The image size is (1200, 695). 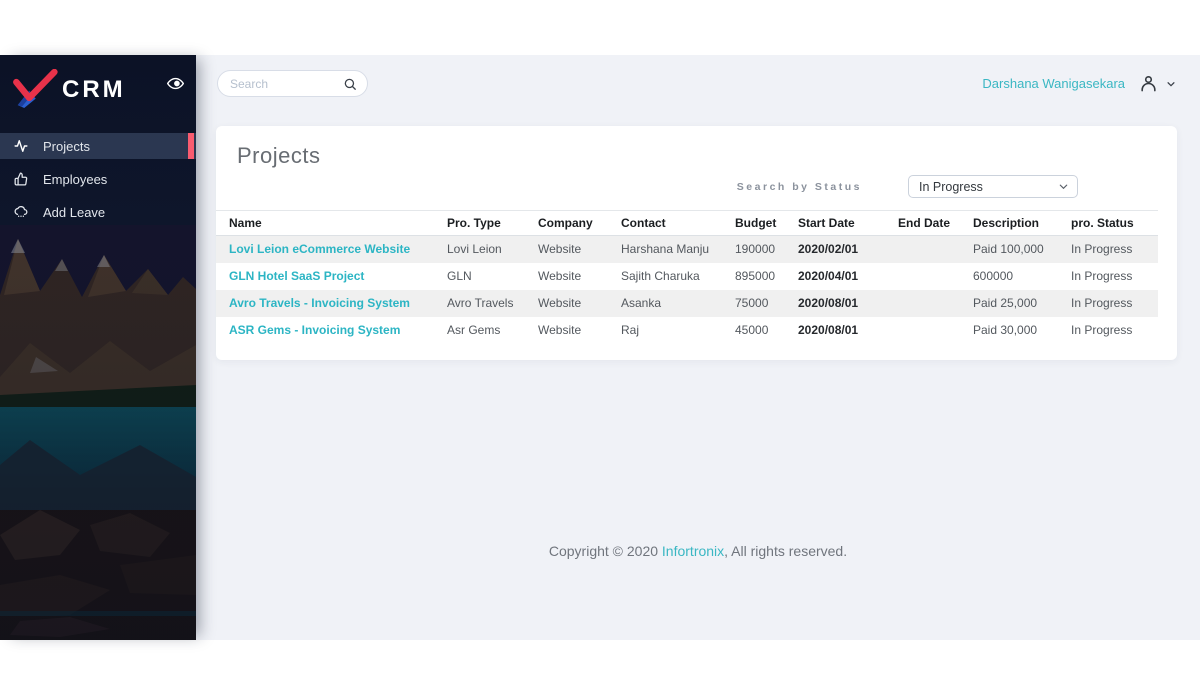 I want to click on status-filter: Search by Status In Progress, so click(x=907, y=186).